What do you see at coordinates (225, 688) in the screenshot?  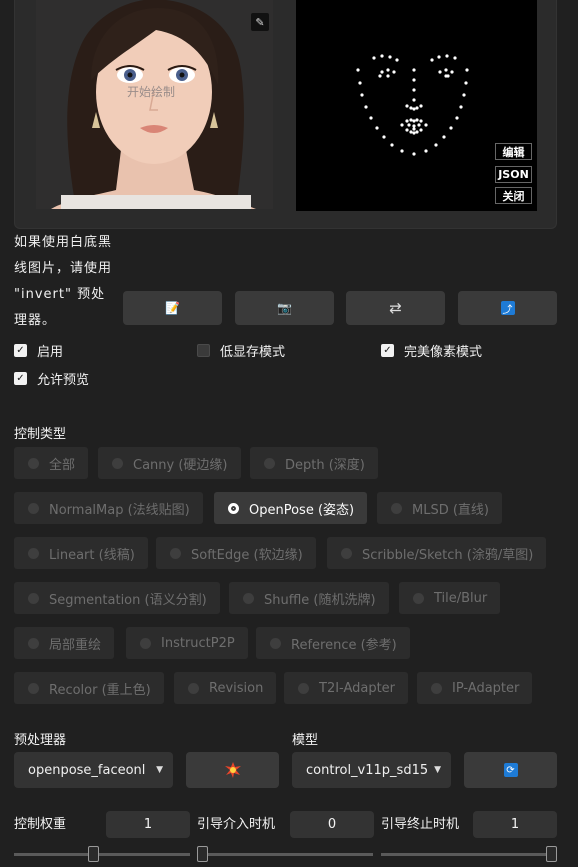 I see `control-type-option: Revision` at bounding box center [225, 688].